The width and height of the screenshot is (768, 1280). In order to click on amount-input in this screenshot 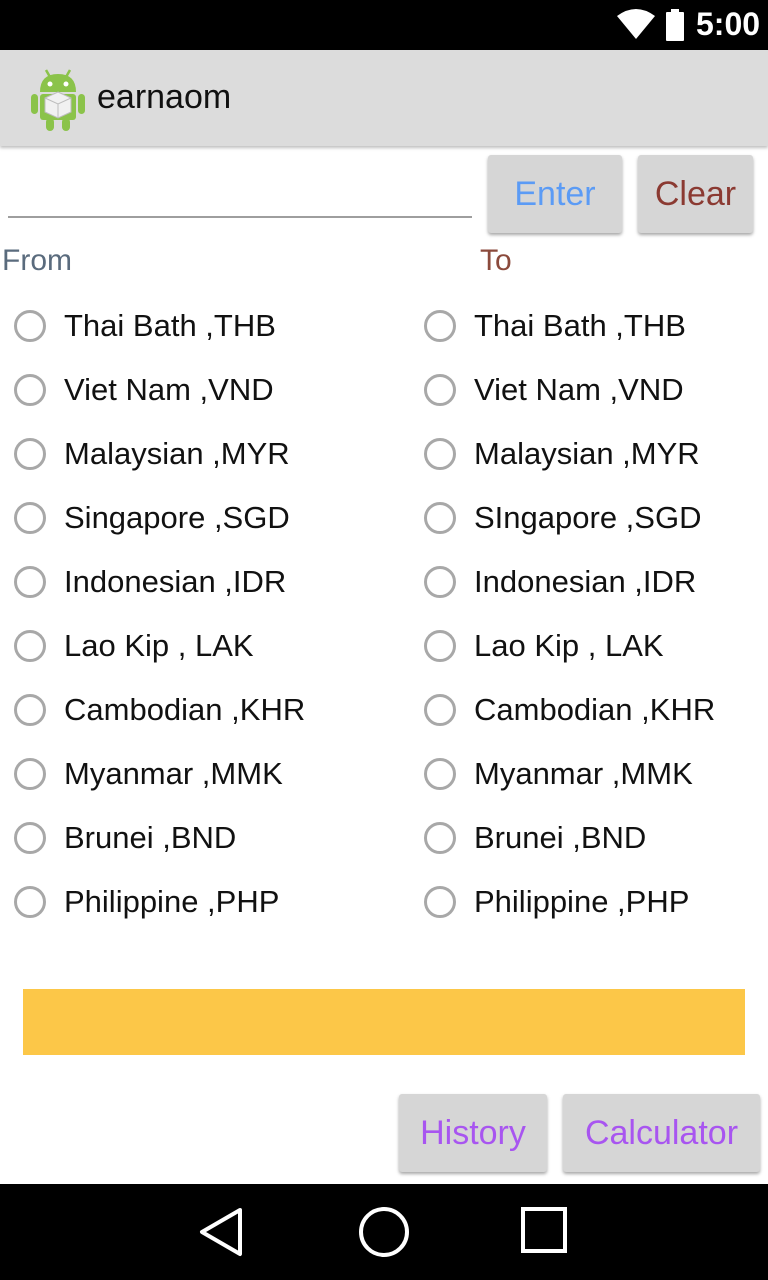, I will do `click(240, 190)`.